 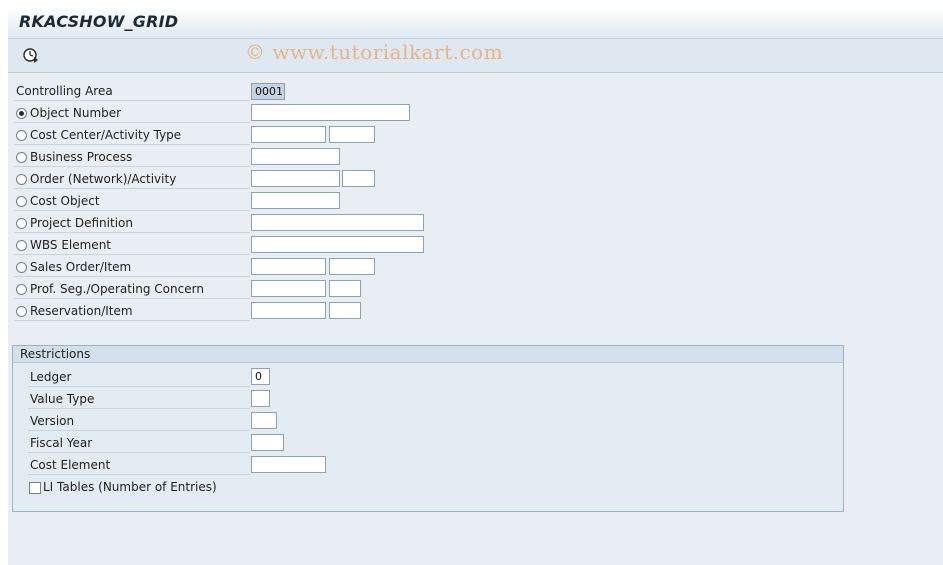 I want to click on wbs-element-radio, so click(x=21, y=245).